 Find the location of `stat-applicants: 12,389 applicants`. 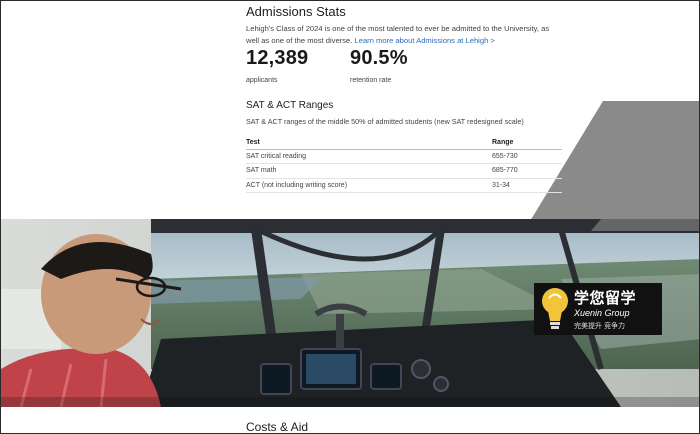

stat-applicants: 12,389 applicants is located at coordinates (277, 65).